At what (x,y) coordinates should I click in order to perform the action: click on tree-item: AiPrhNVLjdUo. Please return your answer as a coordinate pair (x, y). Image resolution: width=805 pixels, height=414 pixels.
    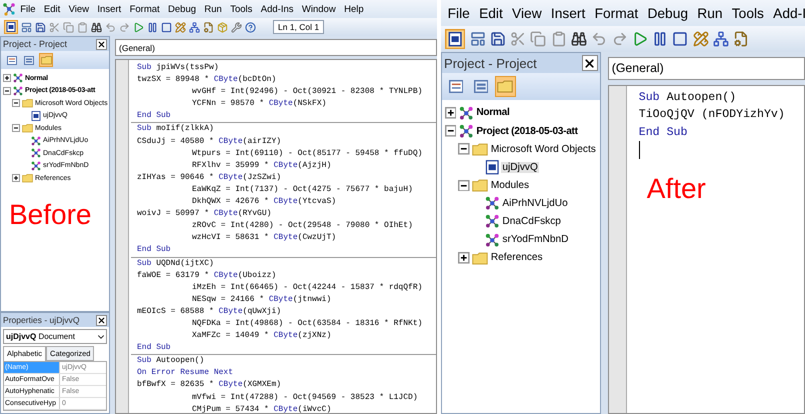
    Looking at the image, I should click on (535, 204).